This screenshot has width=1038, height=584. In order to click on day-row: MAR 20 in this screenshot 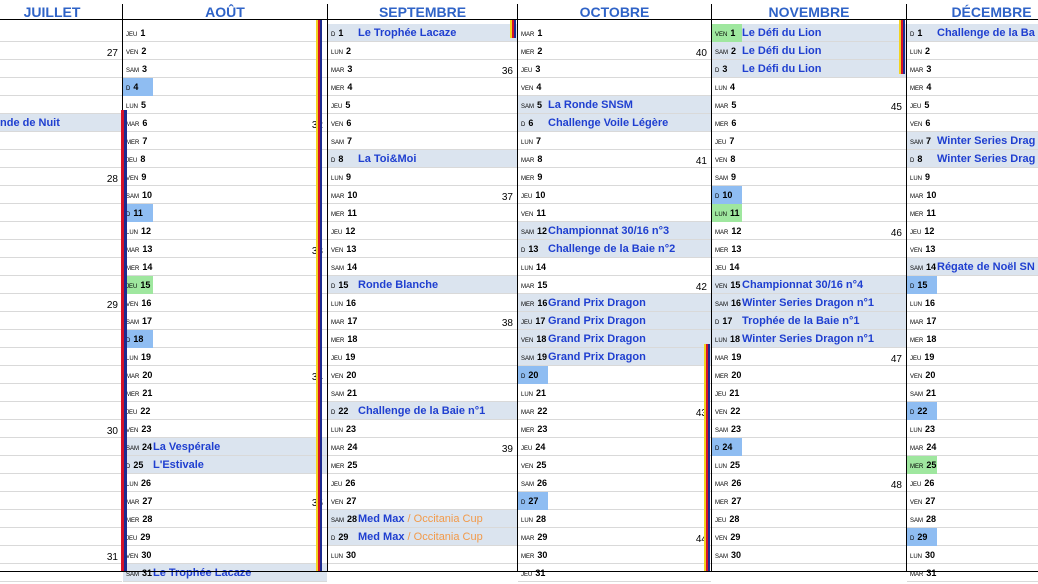, I will do `click(225, 375)`.